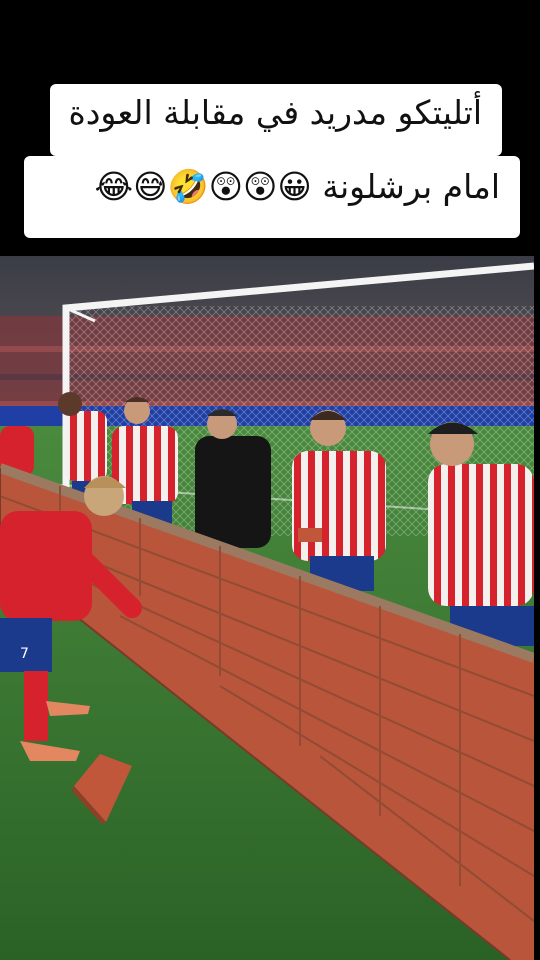 This screenshot has height=960, width=540. What do you see at coordinates (272, 197) in the screenshot?
I see `caption-line-2: امام برشلونة 😀😲😲🤣😅😂` at bounding box center [272, 197].